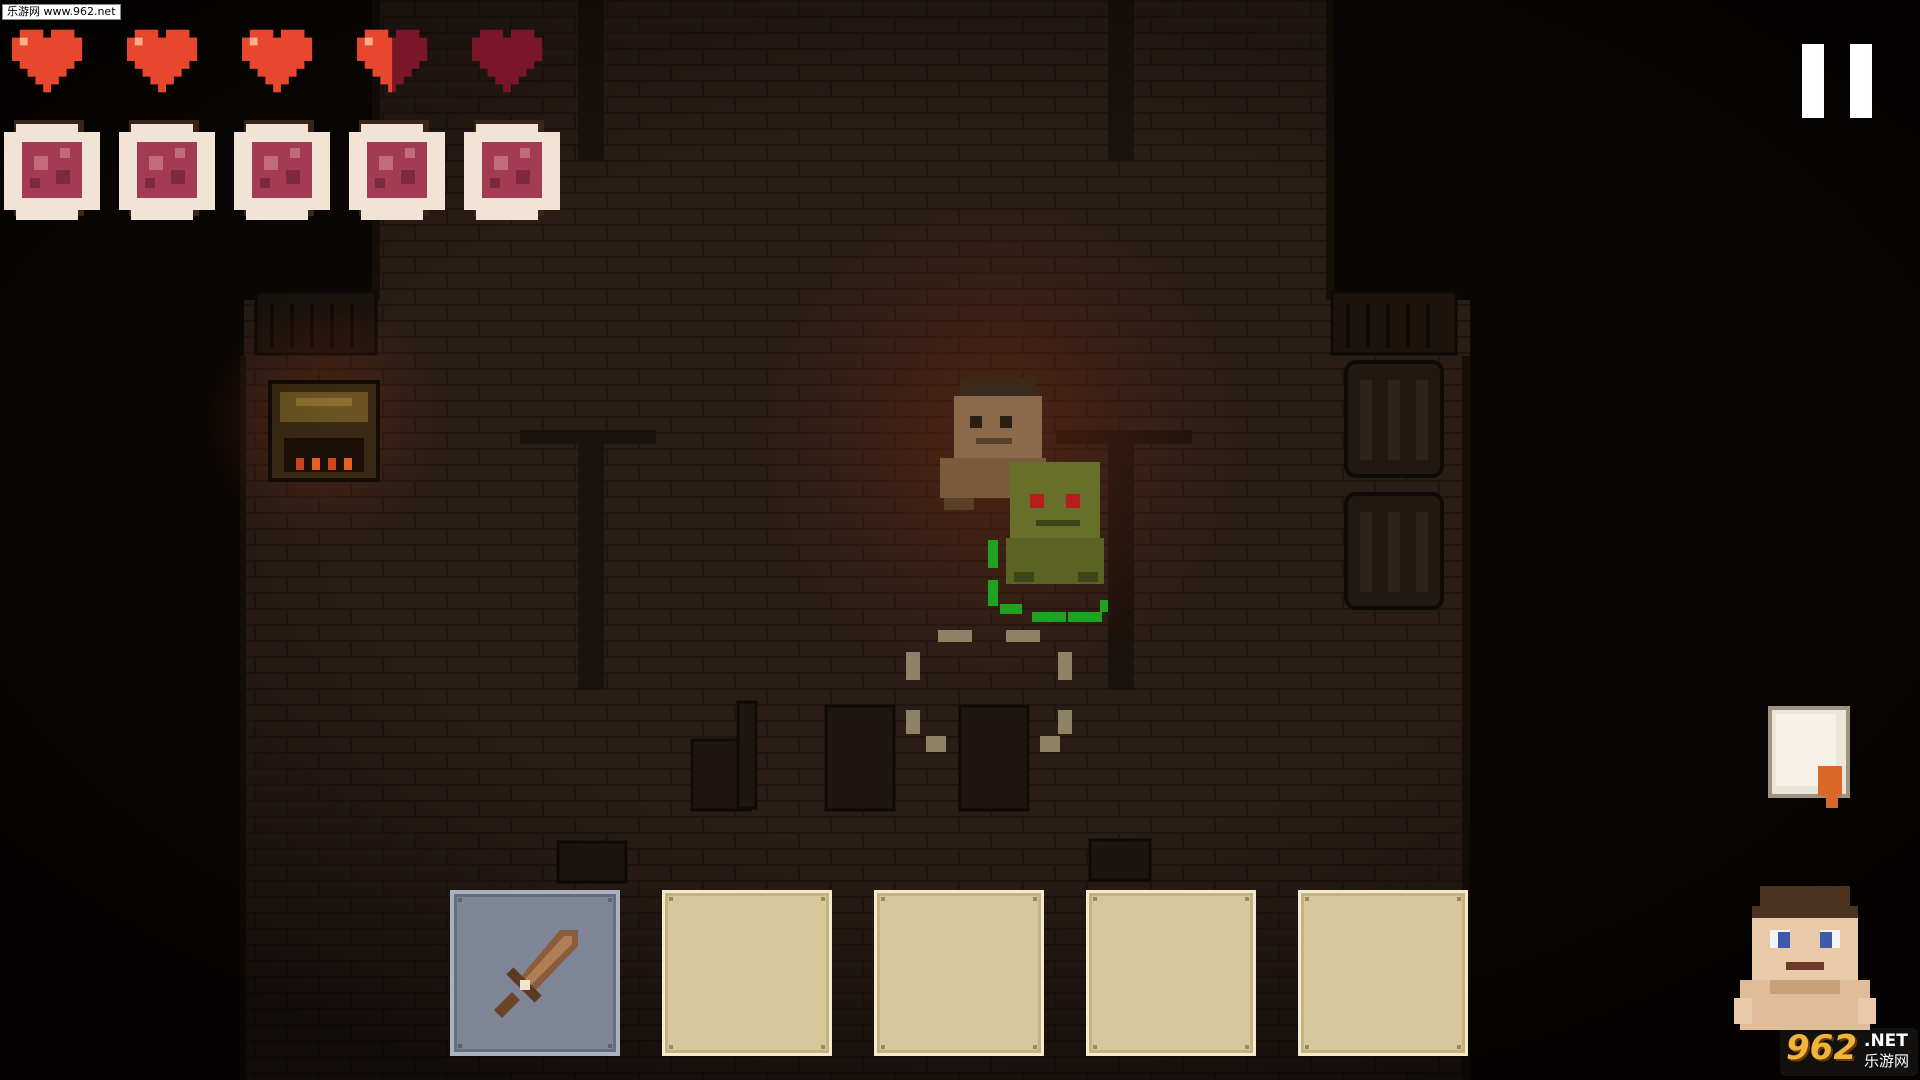  What do you see at coordinates (1838, 82) in the screenshot?
I see `pause-button` at bounding box center [1838, 82].